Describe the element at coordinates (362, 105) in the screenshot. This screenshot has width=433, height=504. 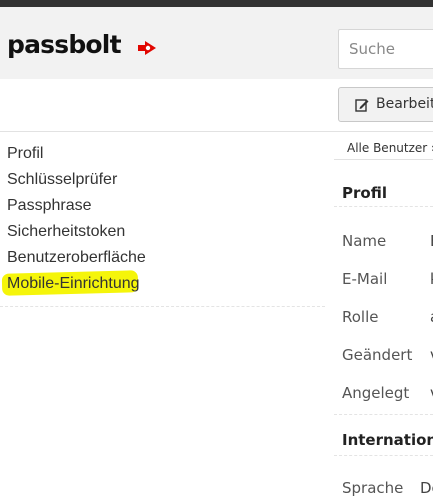
I see `edit-icon` at that location.